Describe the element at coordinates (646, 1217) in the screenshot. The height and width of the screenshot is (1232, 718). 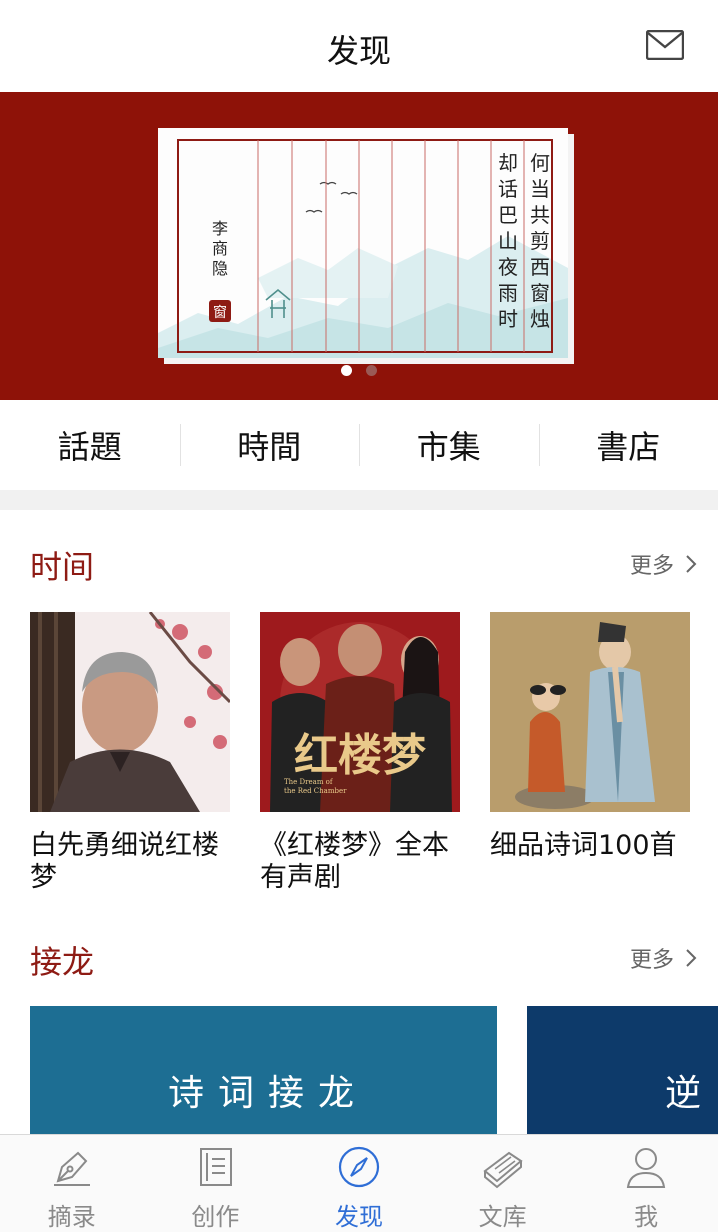
I see `nav-label: 我` at that location.